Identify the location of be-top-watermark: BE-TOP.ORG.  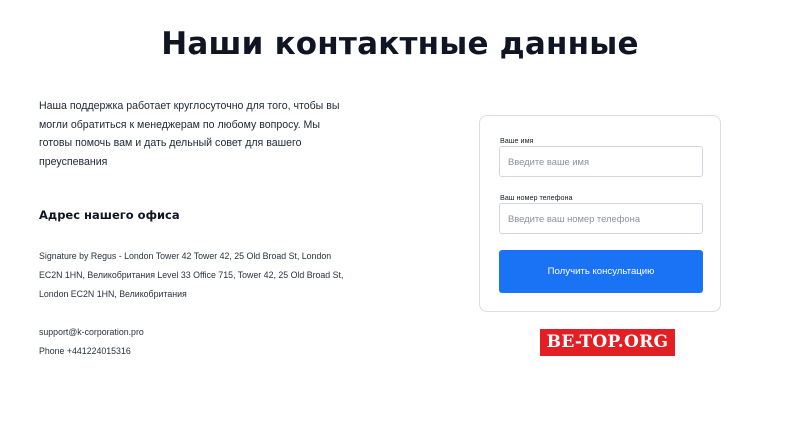
(607, 342).